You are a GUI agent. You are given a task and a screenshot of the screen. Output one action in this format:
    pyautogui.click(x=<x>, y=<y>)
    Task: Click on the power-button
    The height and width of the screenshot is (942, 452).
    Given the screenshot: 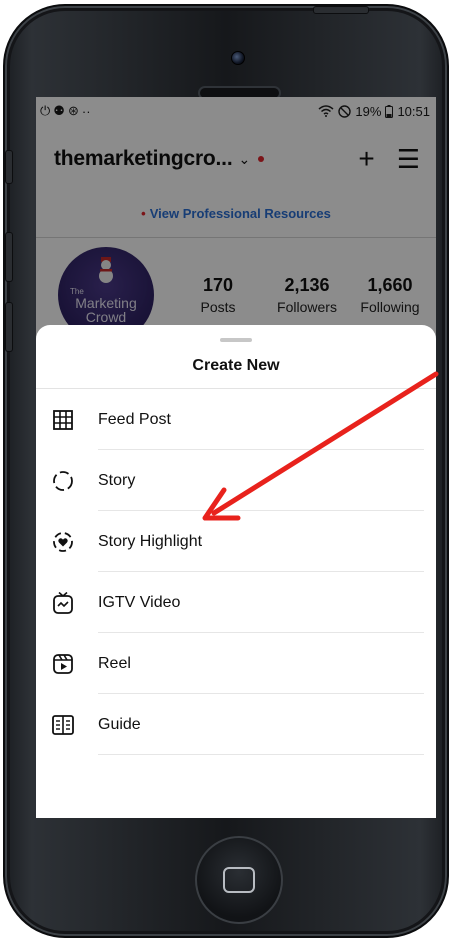 What is the action you would take?
    pyautogui.click(x=341, y=10)
    